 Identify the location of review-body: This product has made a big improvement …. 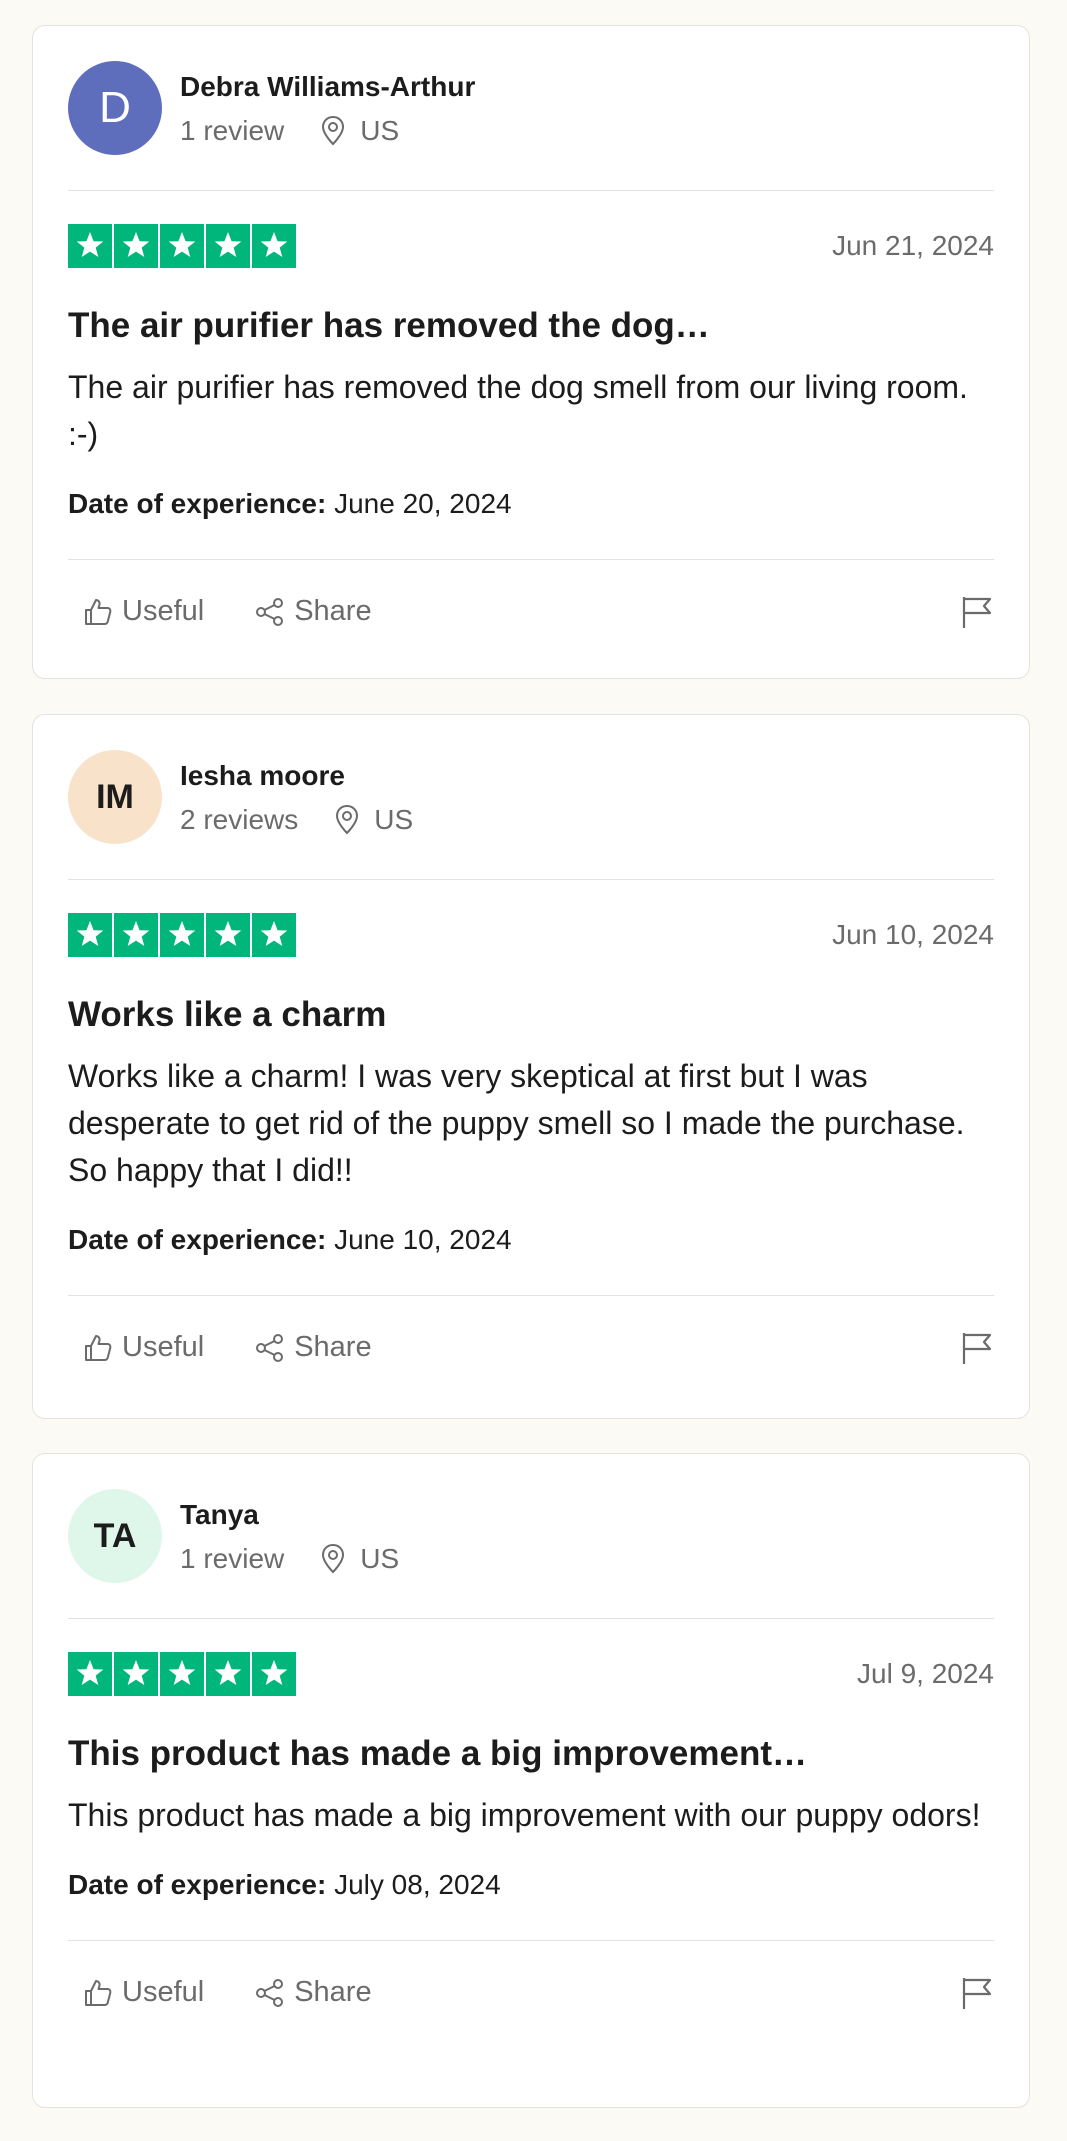
(524, 1815).